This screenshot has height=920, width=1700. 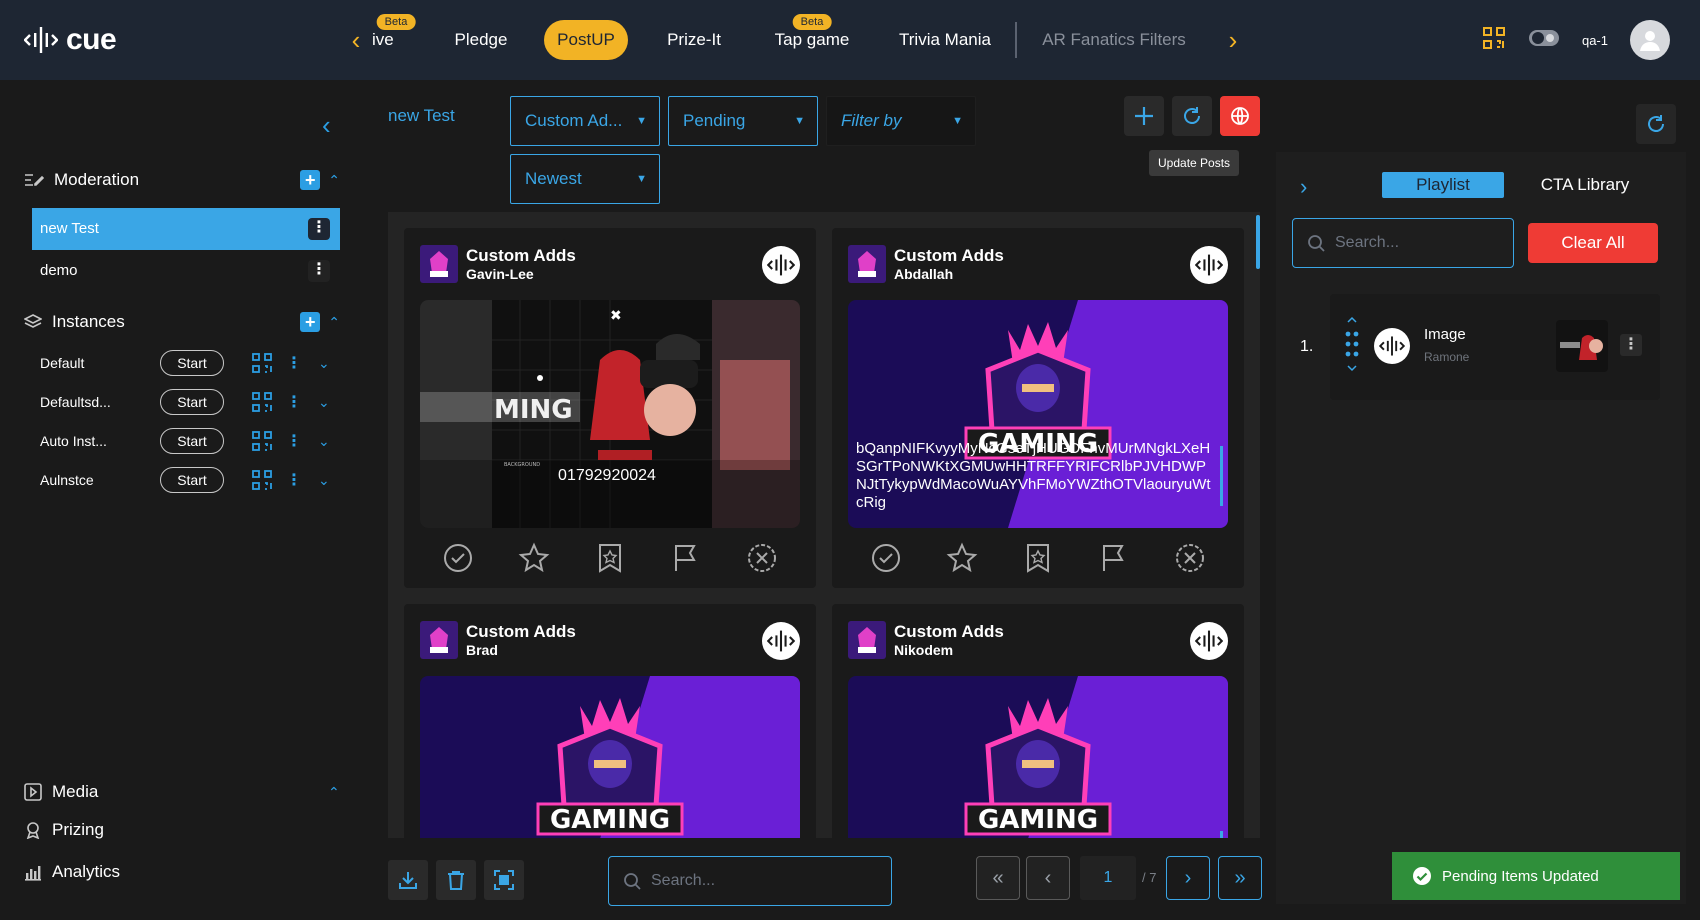 I want to click on prev-page-button: ‹, so click(x=1048, y=878).